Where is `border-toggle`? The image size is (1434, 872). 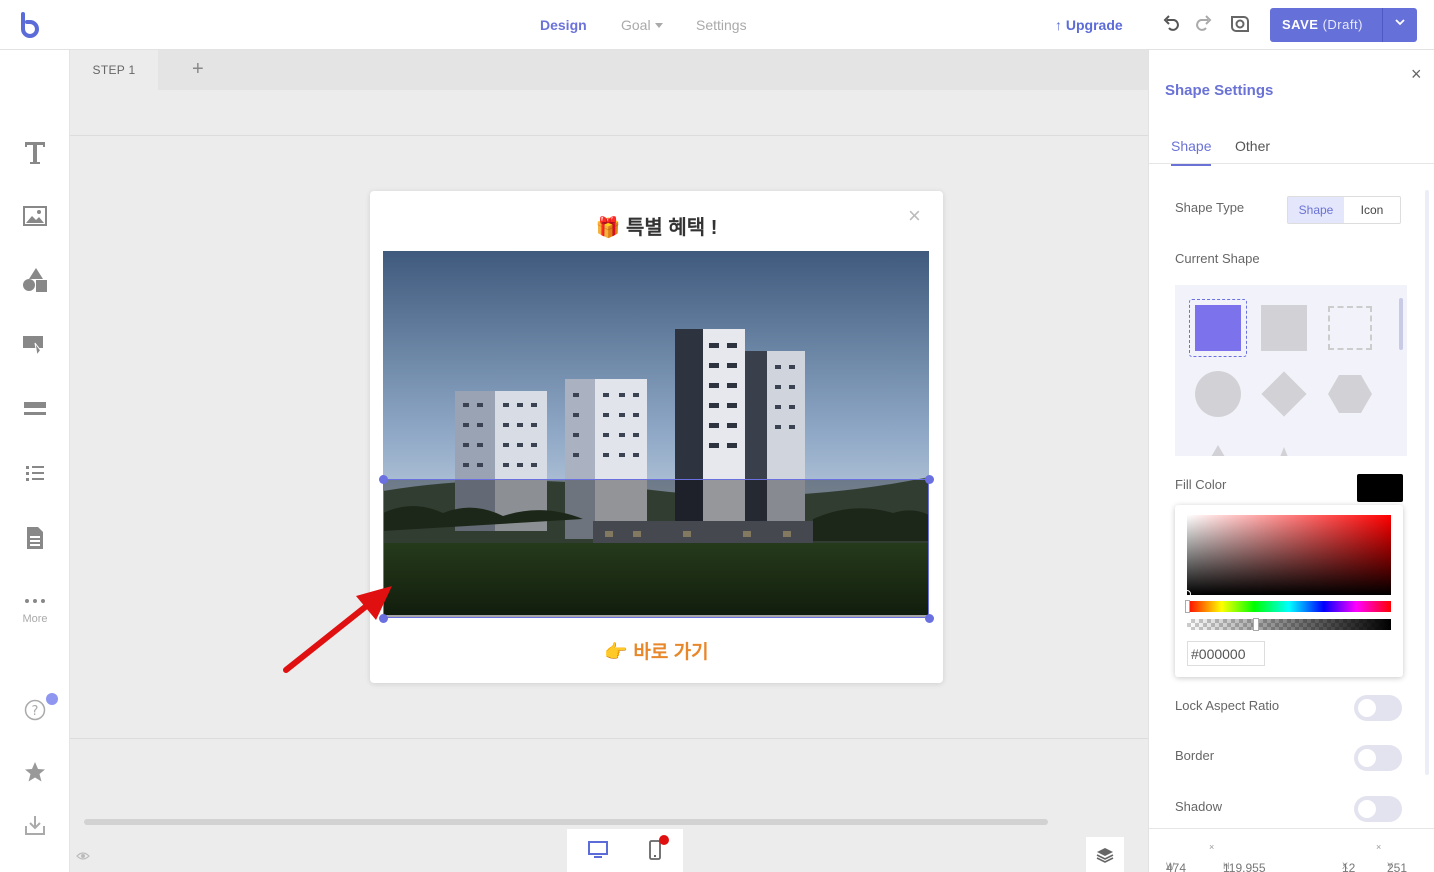 border-toggle is located at coordinates (1378, 758).